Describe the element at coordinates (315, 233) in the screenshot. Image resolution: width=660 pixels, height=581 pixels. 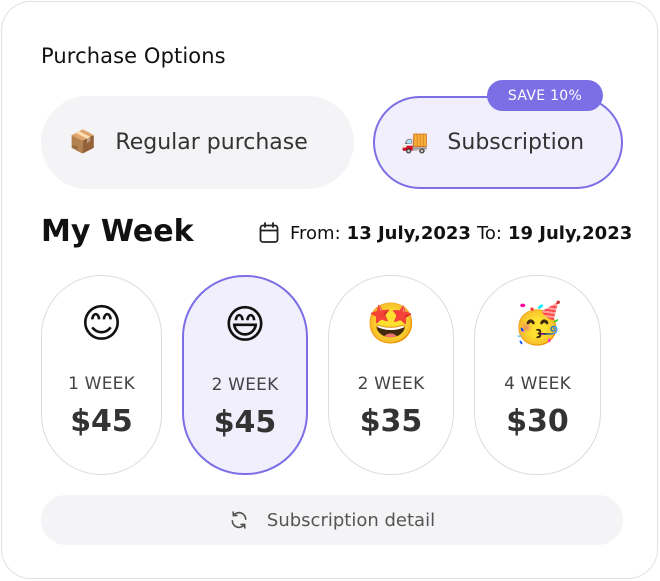
I see `from-label: From:` at that location.